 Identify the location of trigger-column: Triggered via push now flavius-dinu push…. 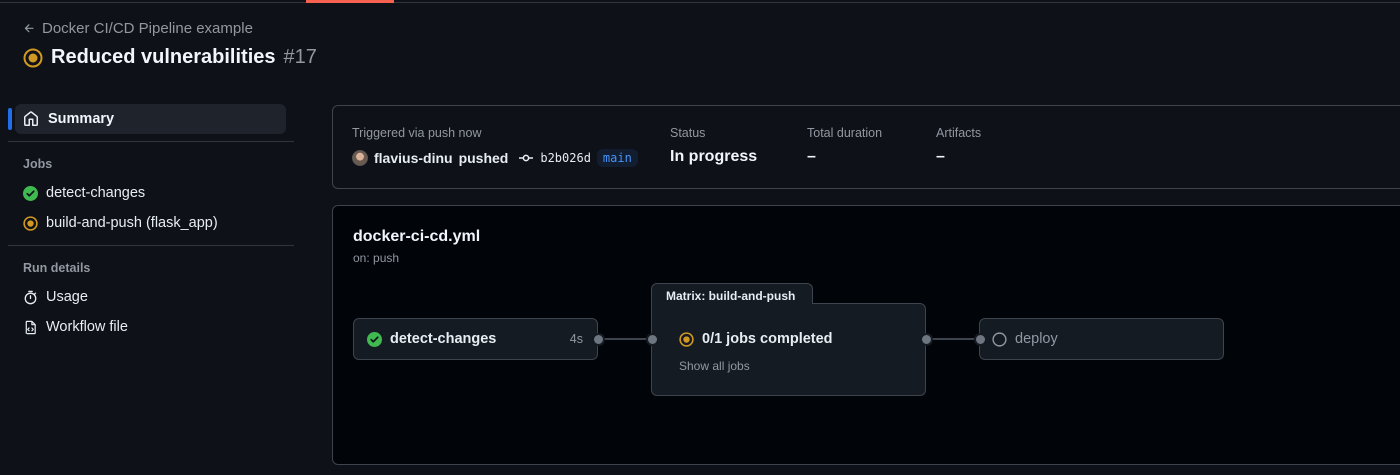
(495, 146).